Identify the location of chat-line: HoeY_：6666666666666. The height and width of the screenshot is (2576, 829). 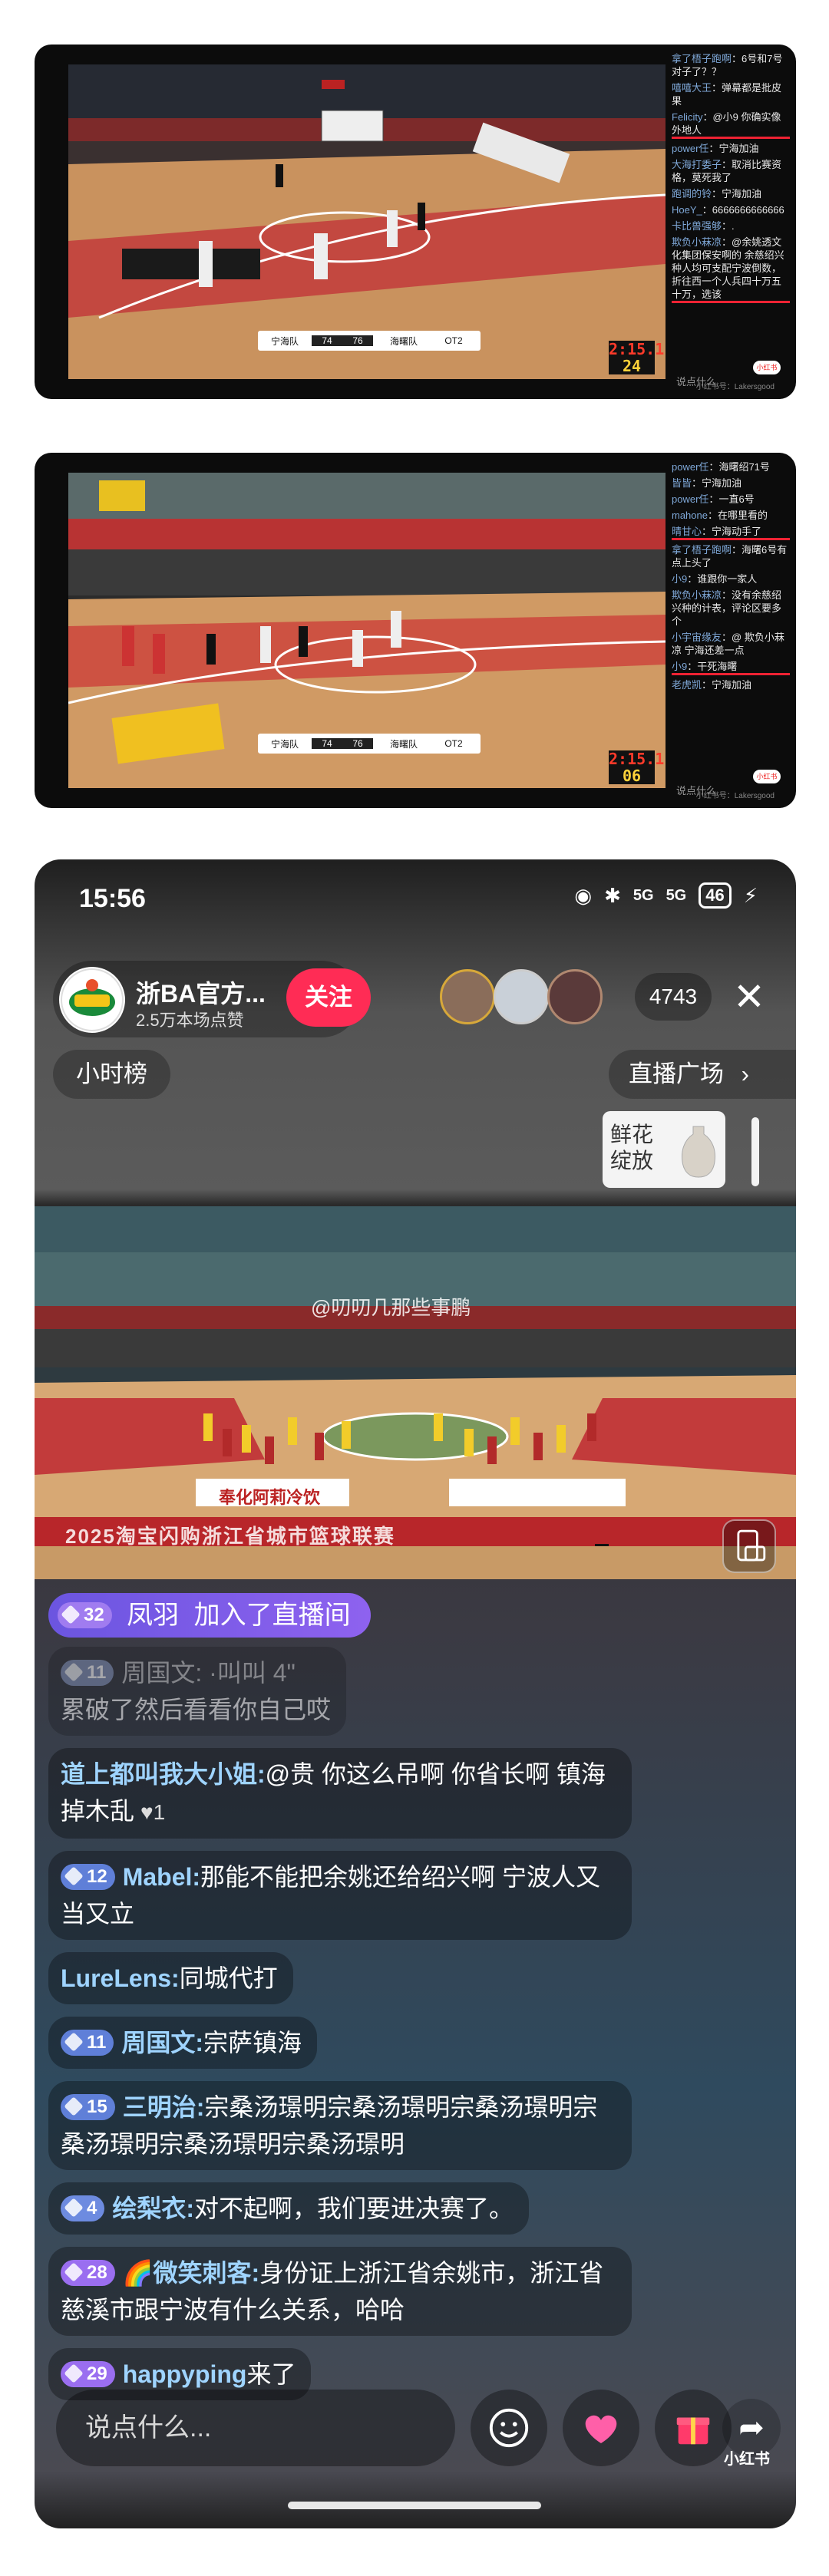
(728, 210).